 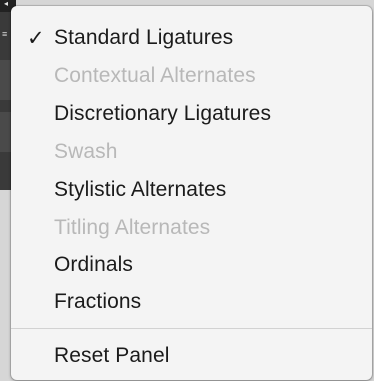 I want to click on menu-item-label: Fractions, so click(x=98, y=301).